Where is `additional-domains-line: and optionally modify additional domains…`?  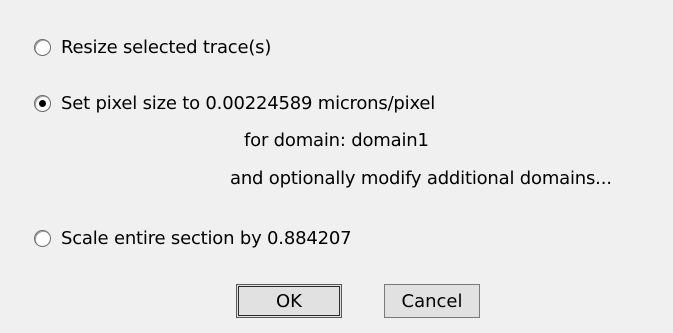 additional-domains-line: and optionally modify additional domains… is located at coordinates (421, 178).